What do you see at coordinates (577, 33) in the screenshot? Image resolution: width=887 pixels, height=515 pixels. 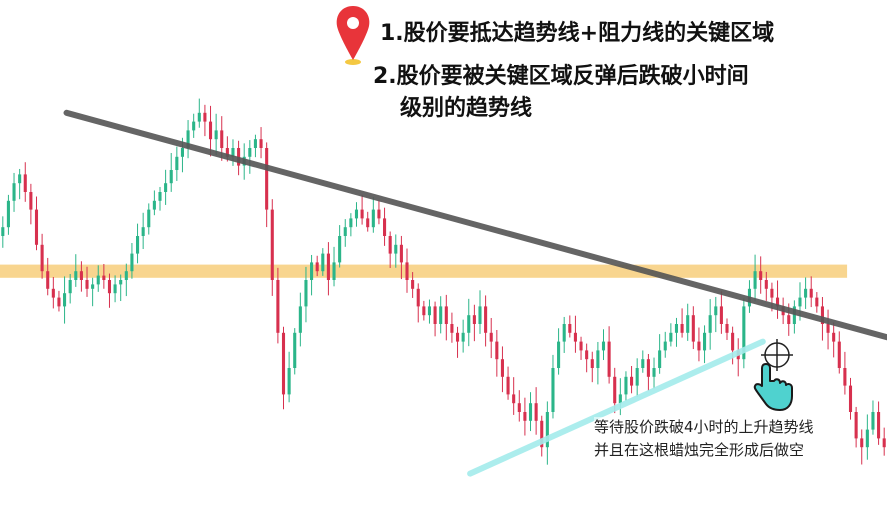 I see `note-line-1: 1.股价要抵达趋势线+阻力线的关键区域` at bounding box center [577, 33].